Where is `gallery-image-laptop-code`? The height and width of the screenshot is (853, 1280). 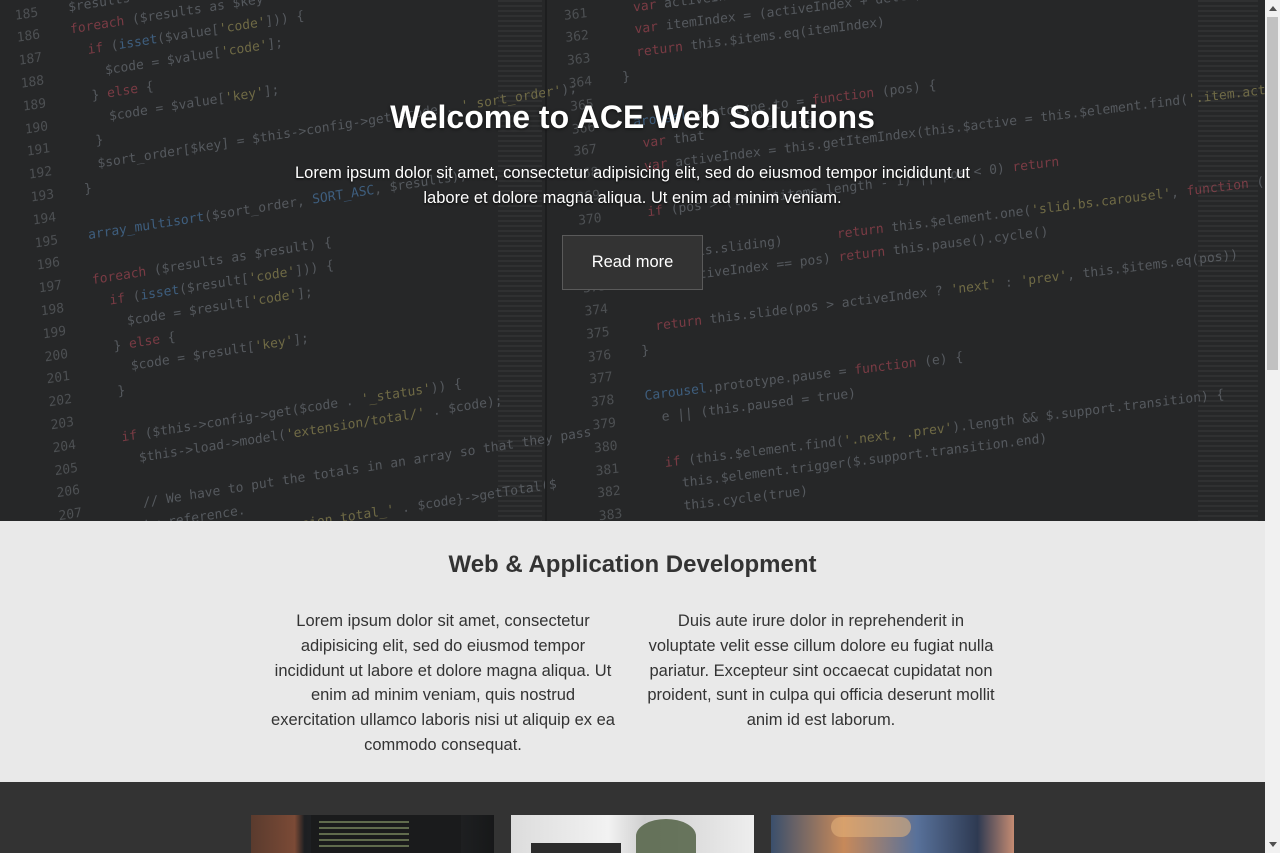 gallery-image-laptop-code is located at coordinates (372, 834).